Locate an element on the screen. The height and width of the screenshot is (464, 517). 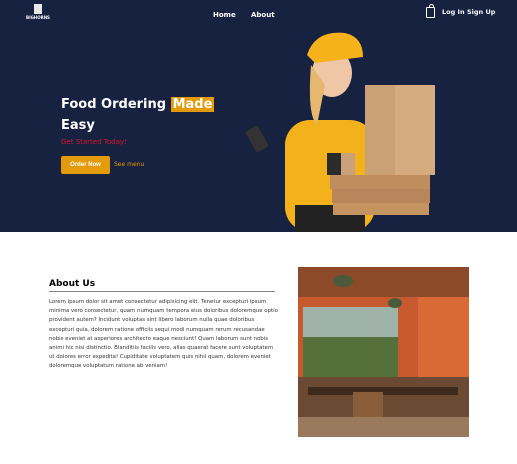
title-highlight: Made is located at coordinates (192, 104).